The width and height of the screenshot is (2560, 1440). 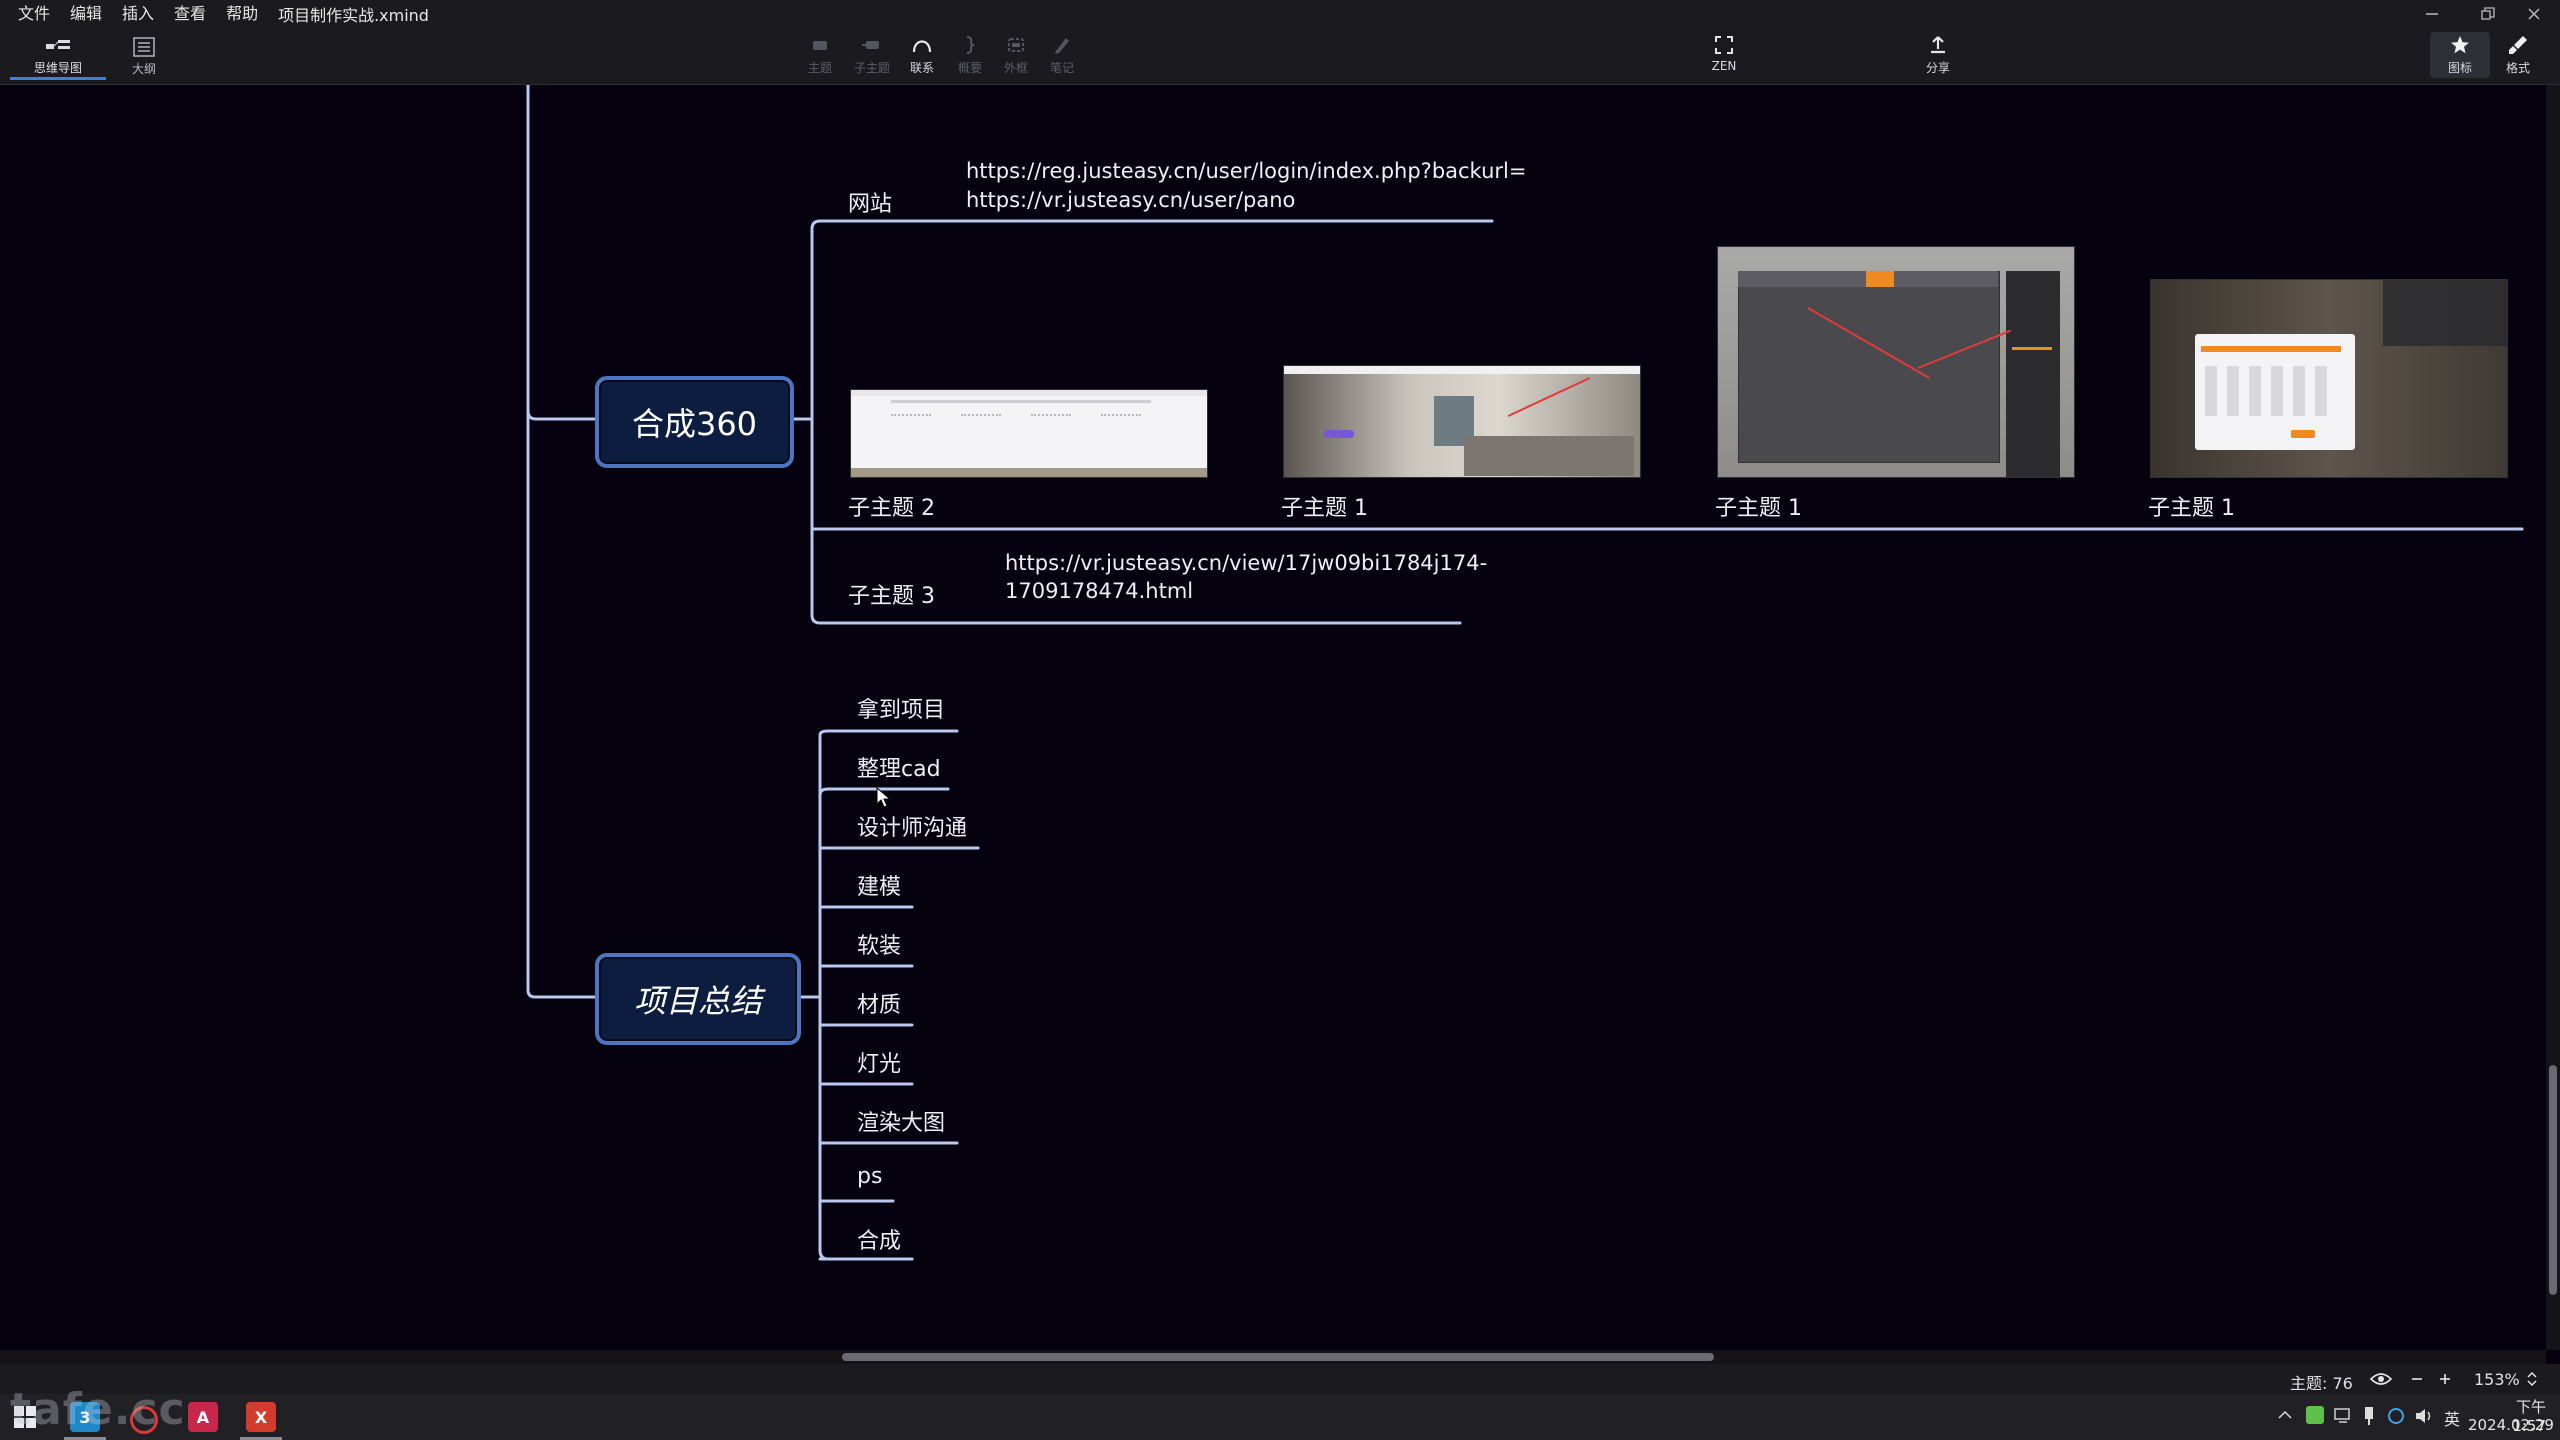 What do you see at coordinates (879, 1062) in the screenshot?
I see `summary-item: 灯光` at bounding box center [879, 1062].